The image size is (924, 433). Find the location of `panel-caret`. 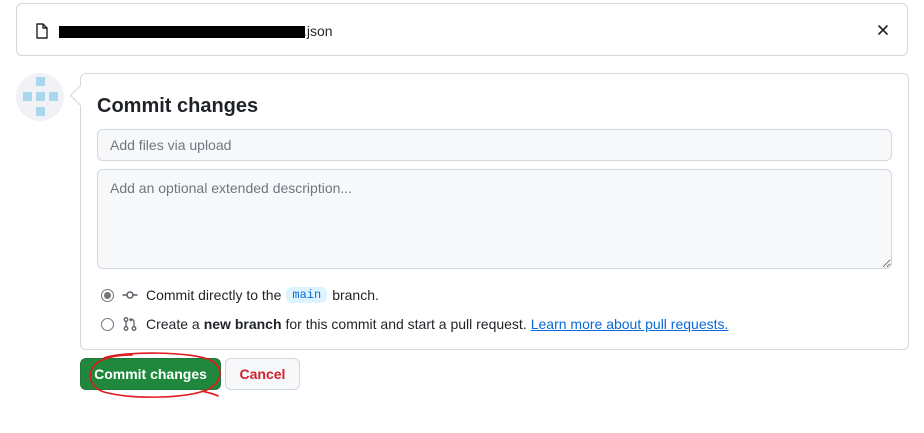

panel-caret is located at coordinates (80, 95).